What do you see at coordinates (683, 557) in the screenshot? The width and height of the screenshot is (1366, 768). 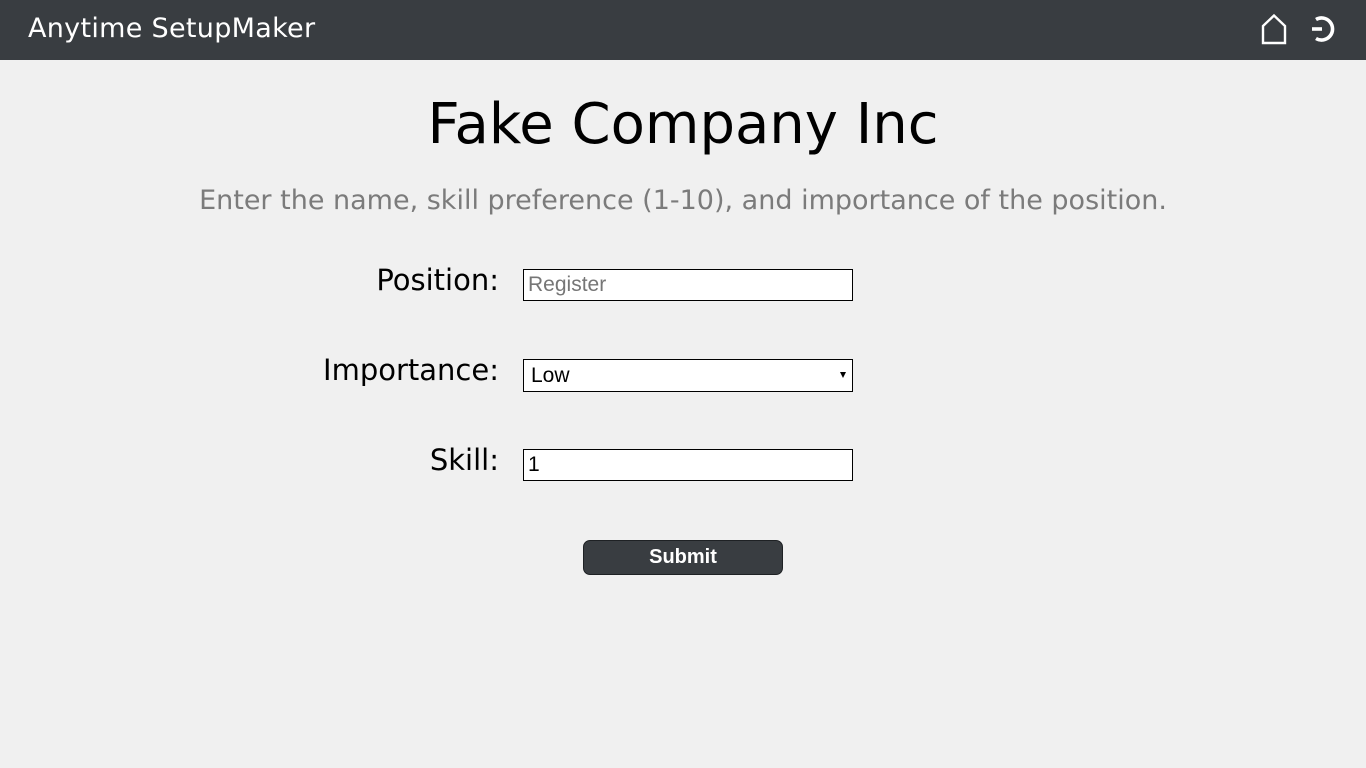 I see `submit-button: Submit` at bounding box center [683, 557].